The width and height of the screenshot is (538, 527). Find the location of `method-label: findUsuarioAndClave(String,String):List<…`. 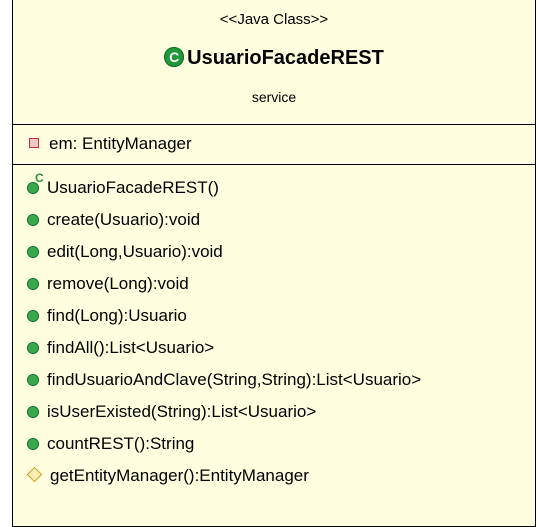

method-label: findUsuarioAndClave(String,String):List<… is located at coordinates (234, 379).